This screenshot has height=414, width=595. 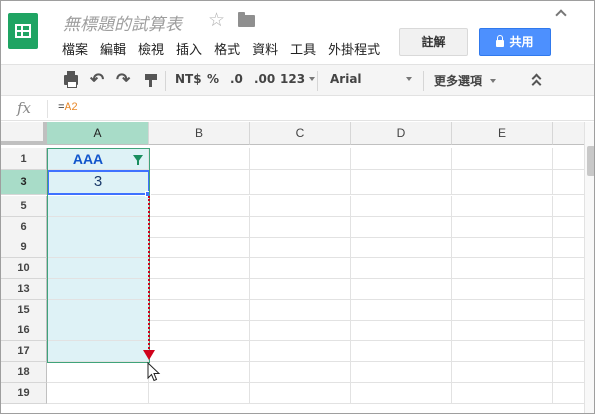 What do you see at coordinates (354, 48) in the screenshot?
I see `menu-addons: 外掛程式` at bounding box center [354, 48].